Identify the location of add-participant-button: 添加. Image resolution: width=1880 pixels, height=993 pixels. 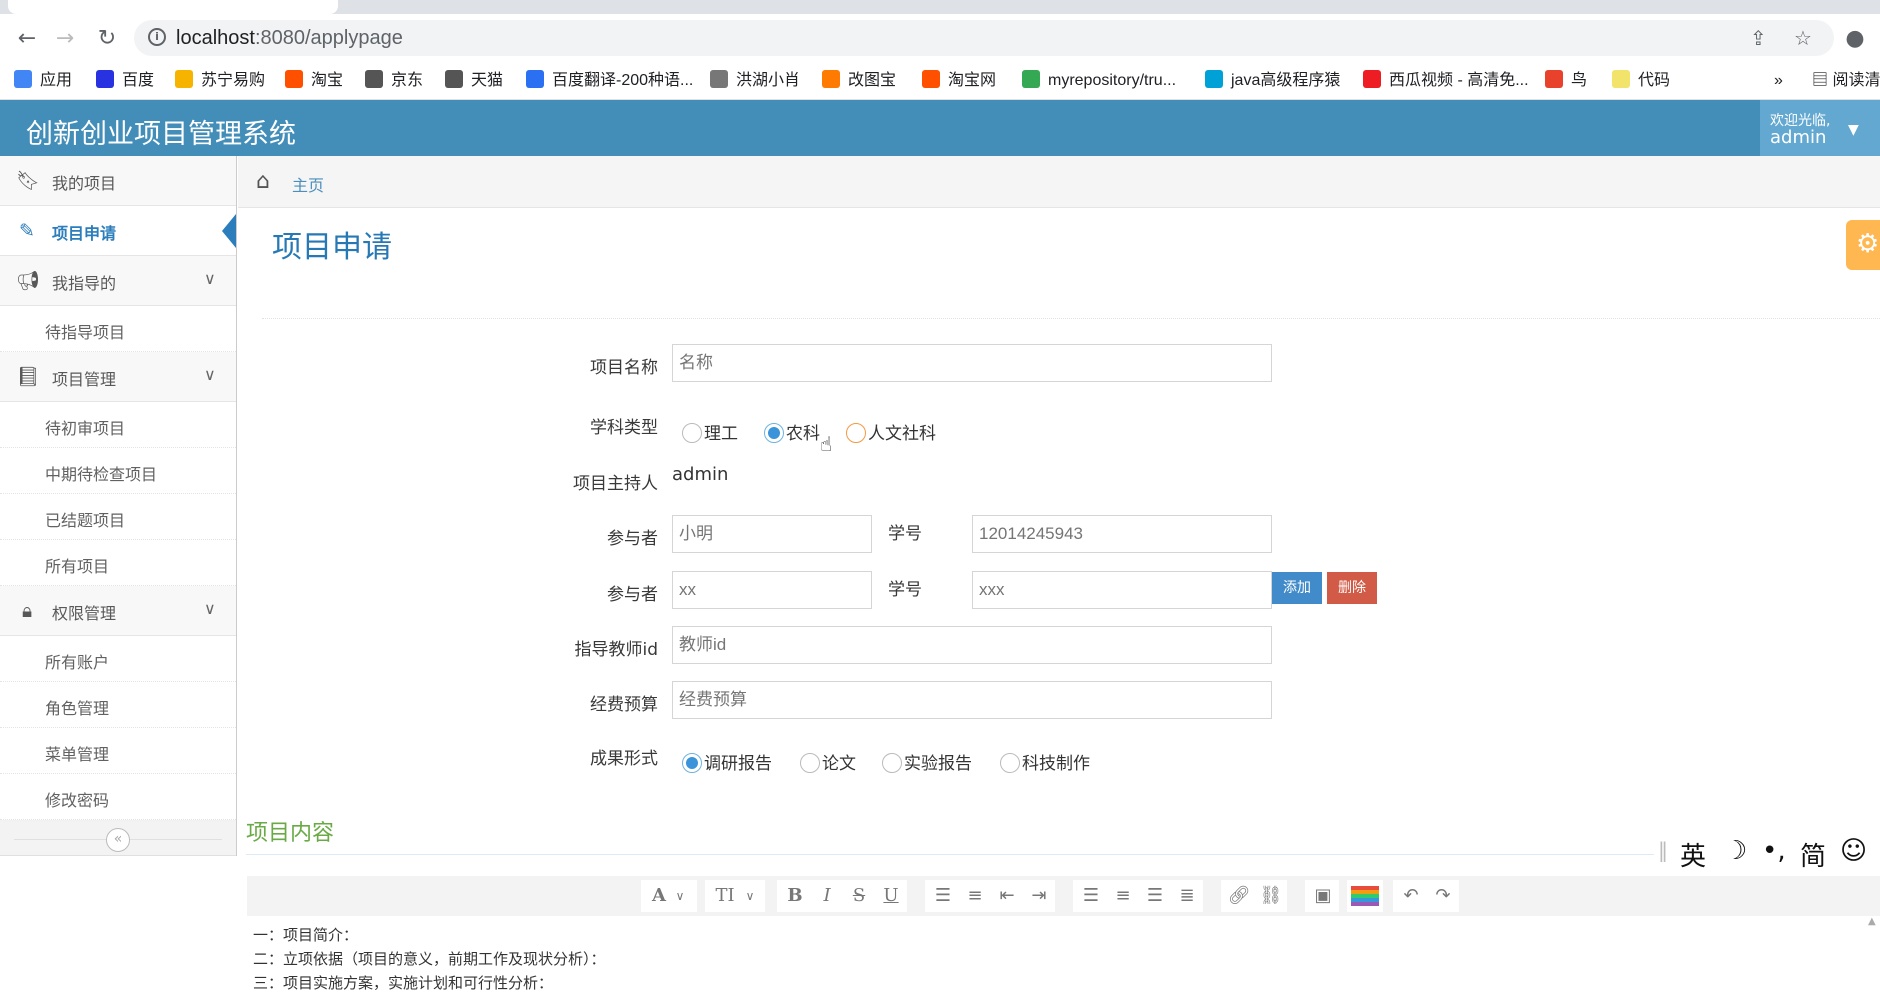
(1297, 588).